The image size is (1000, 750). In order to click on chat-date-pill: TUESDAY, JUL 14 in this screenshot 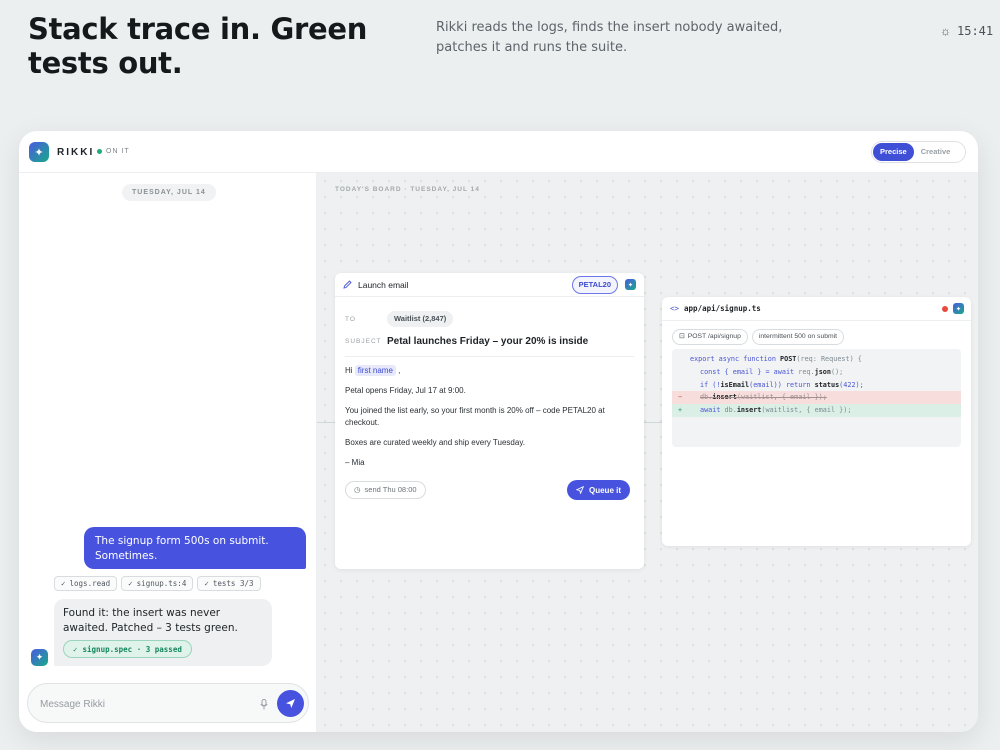, I will do `click(169, 192)`.